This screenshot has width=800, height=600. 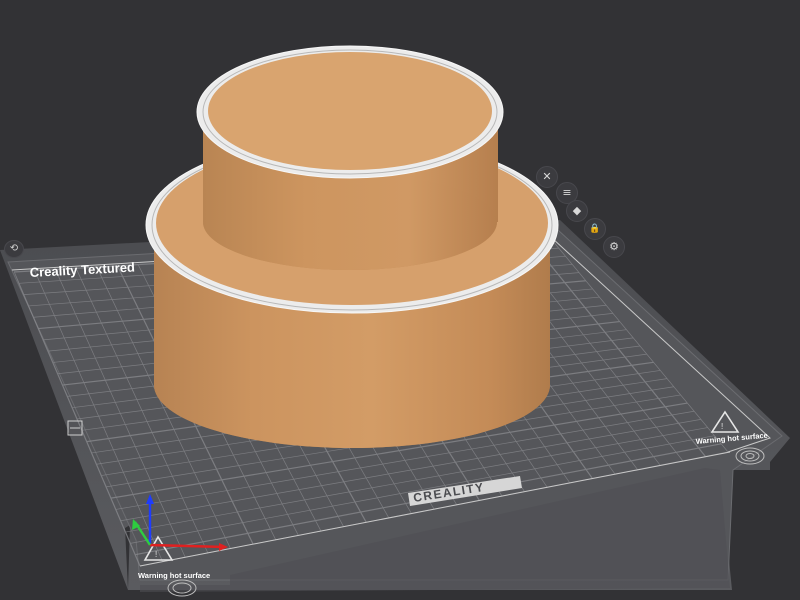 What do you see at coordinates (350, 157) in the screenshot?
I see `model-upper-tier` at bounding box center [350, 157].